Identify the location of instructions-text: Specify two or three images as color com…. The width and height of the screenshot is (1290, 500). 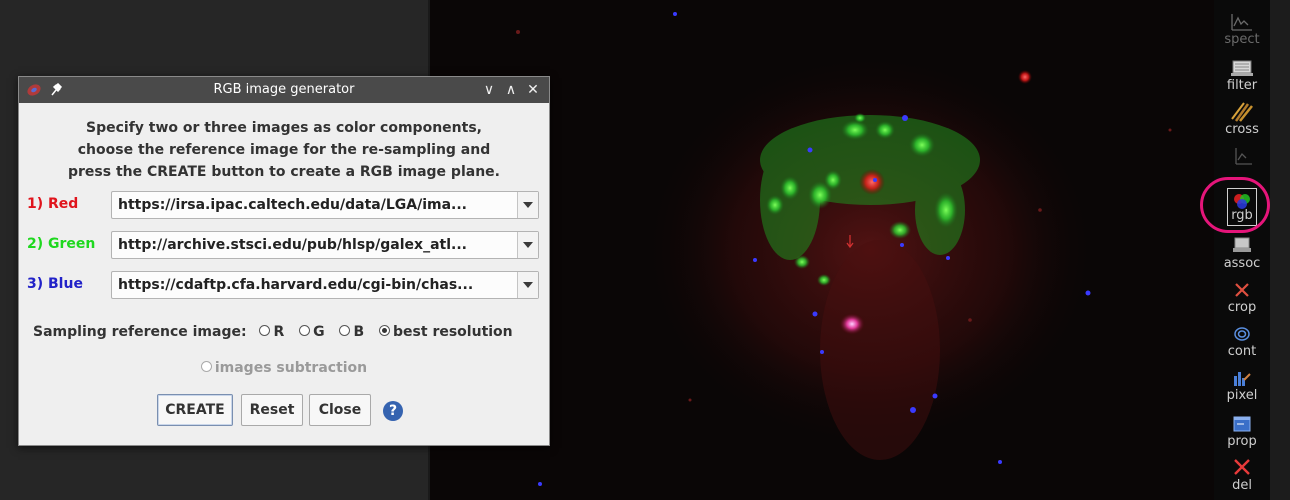
(284, 150).